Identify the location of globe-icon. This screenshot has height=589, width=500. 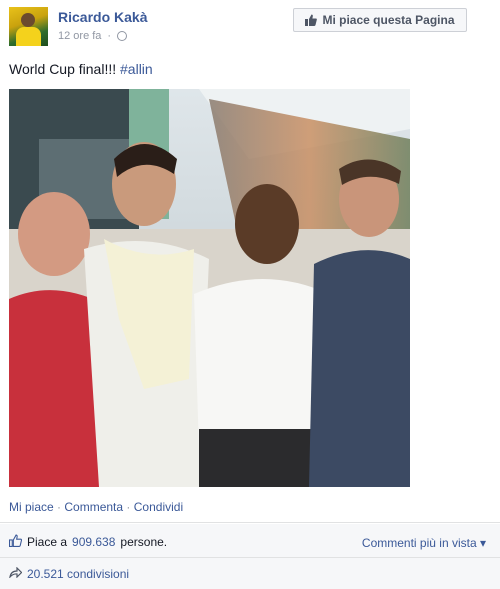
(122, 36).